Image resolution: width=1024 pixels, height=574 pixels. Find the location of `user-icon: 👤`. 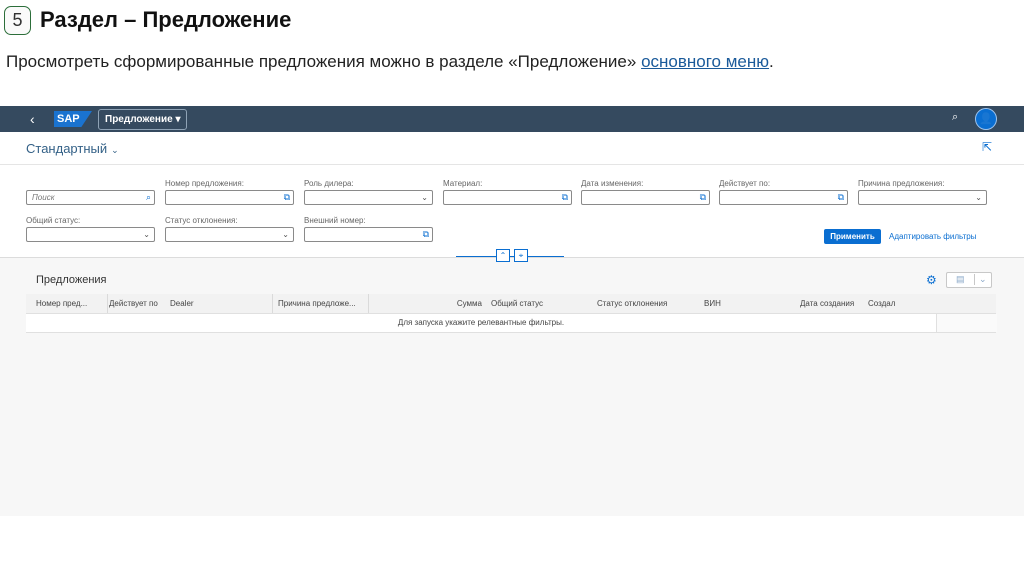

user-icon: 👤 is located at coordinates (986, 119).